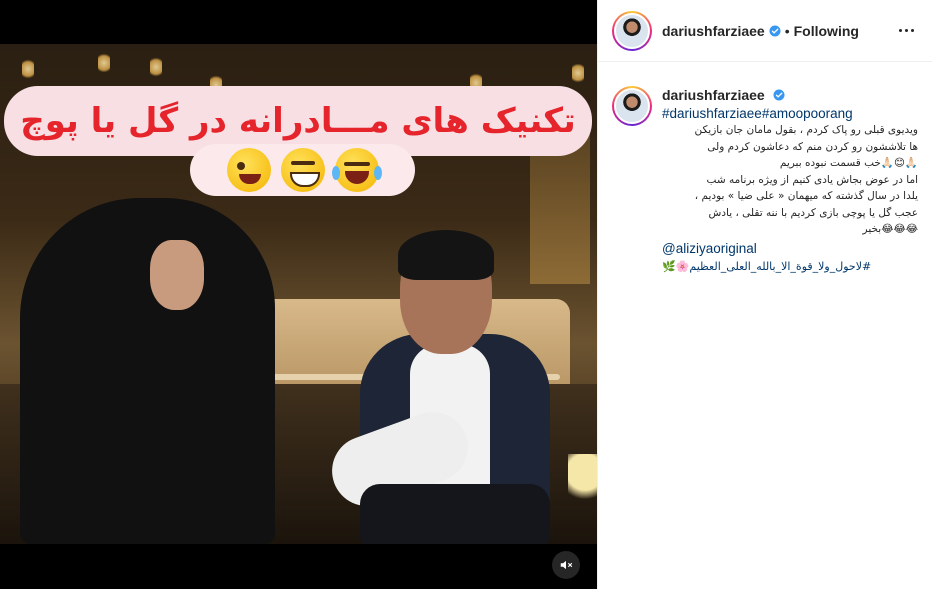 This screenshot has width=932, height=589. Describe the element at coordinates (248, 170) in the screenshot. I see `stuck-out-tongue-winking-emoji-icon` at that location.